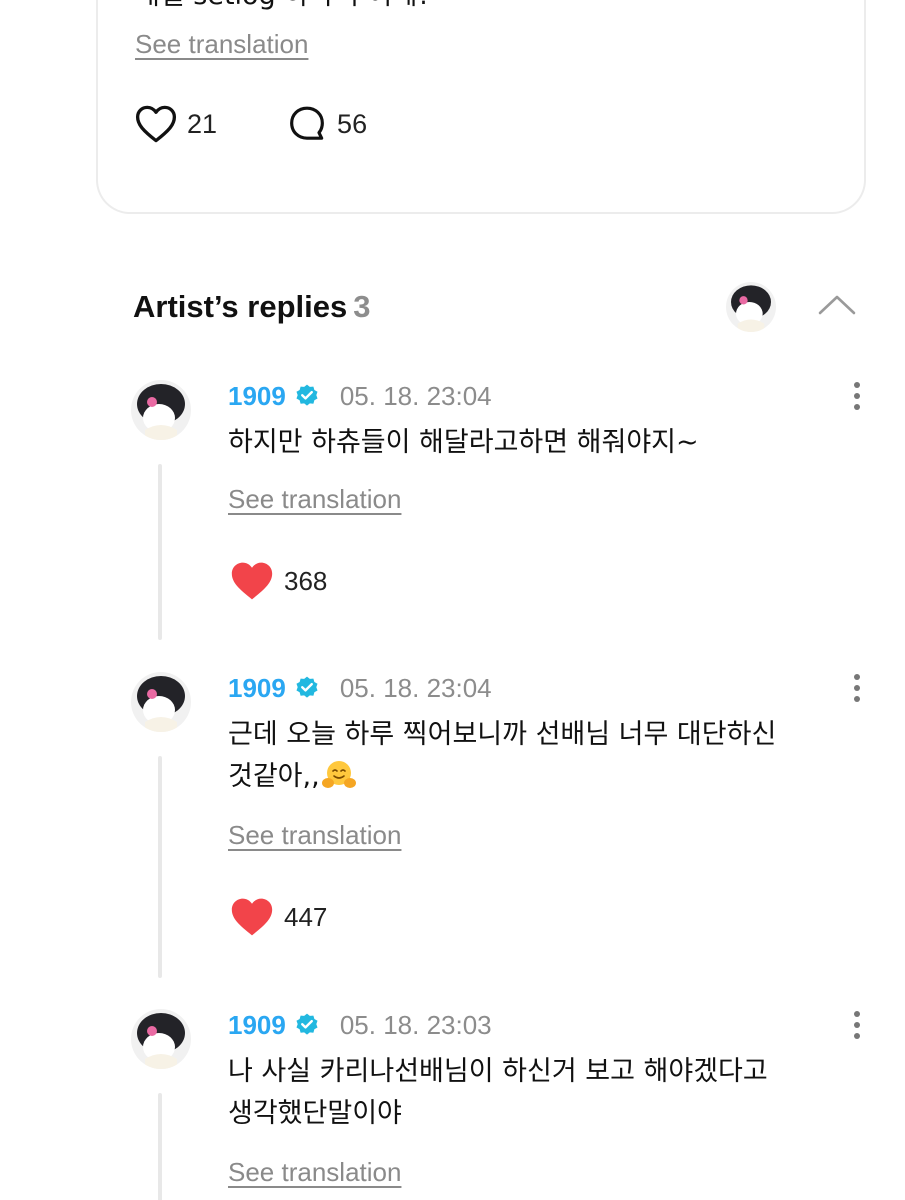 The image size is (905, 1200). I want to click on post-comment-button: 56, so click(327, 124).